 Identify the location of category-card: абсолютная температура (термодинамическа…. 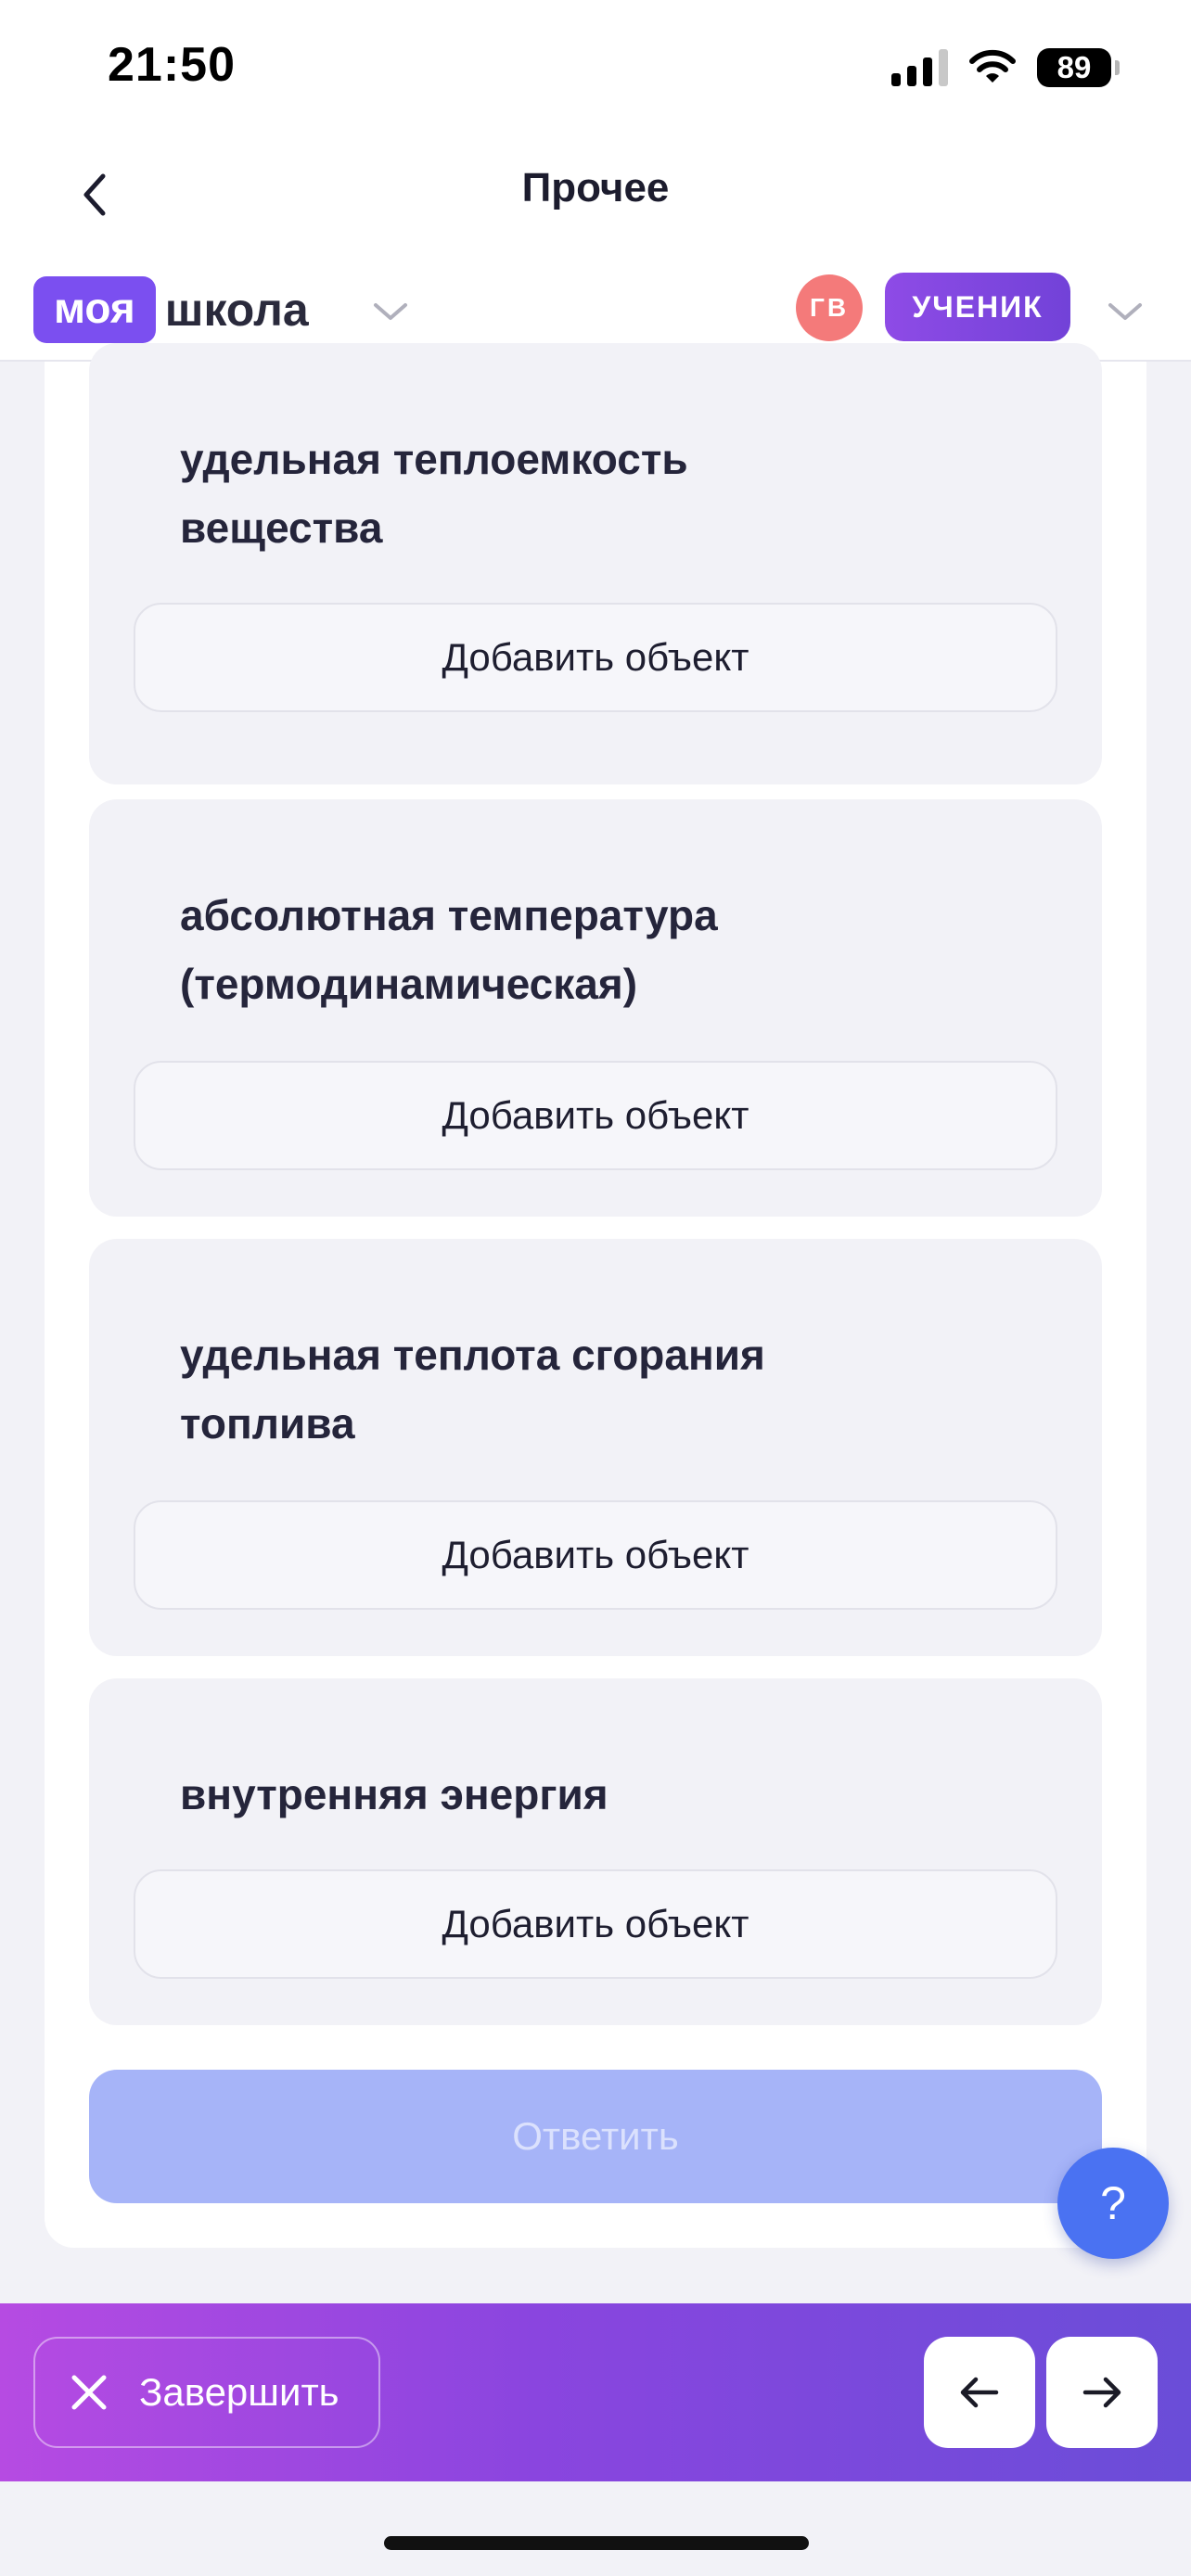
(595, 1008).